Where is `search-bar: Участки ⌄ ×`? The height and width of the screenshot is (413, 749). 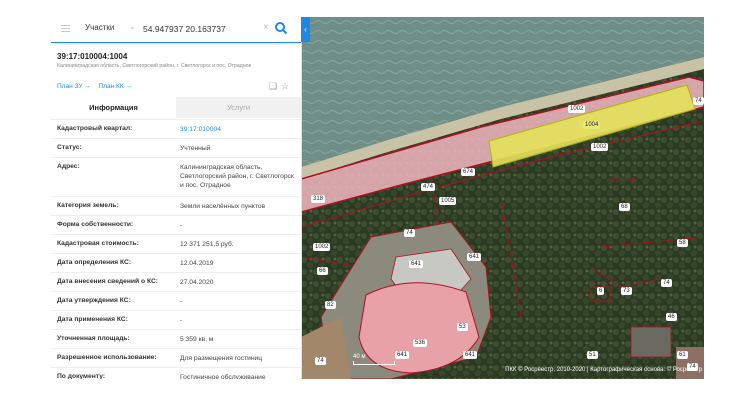 search-bar: Участки ⌄ × is located at coordinates (176, 30).